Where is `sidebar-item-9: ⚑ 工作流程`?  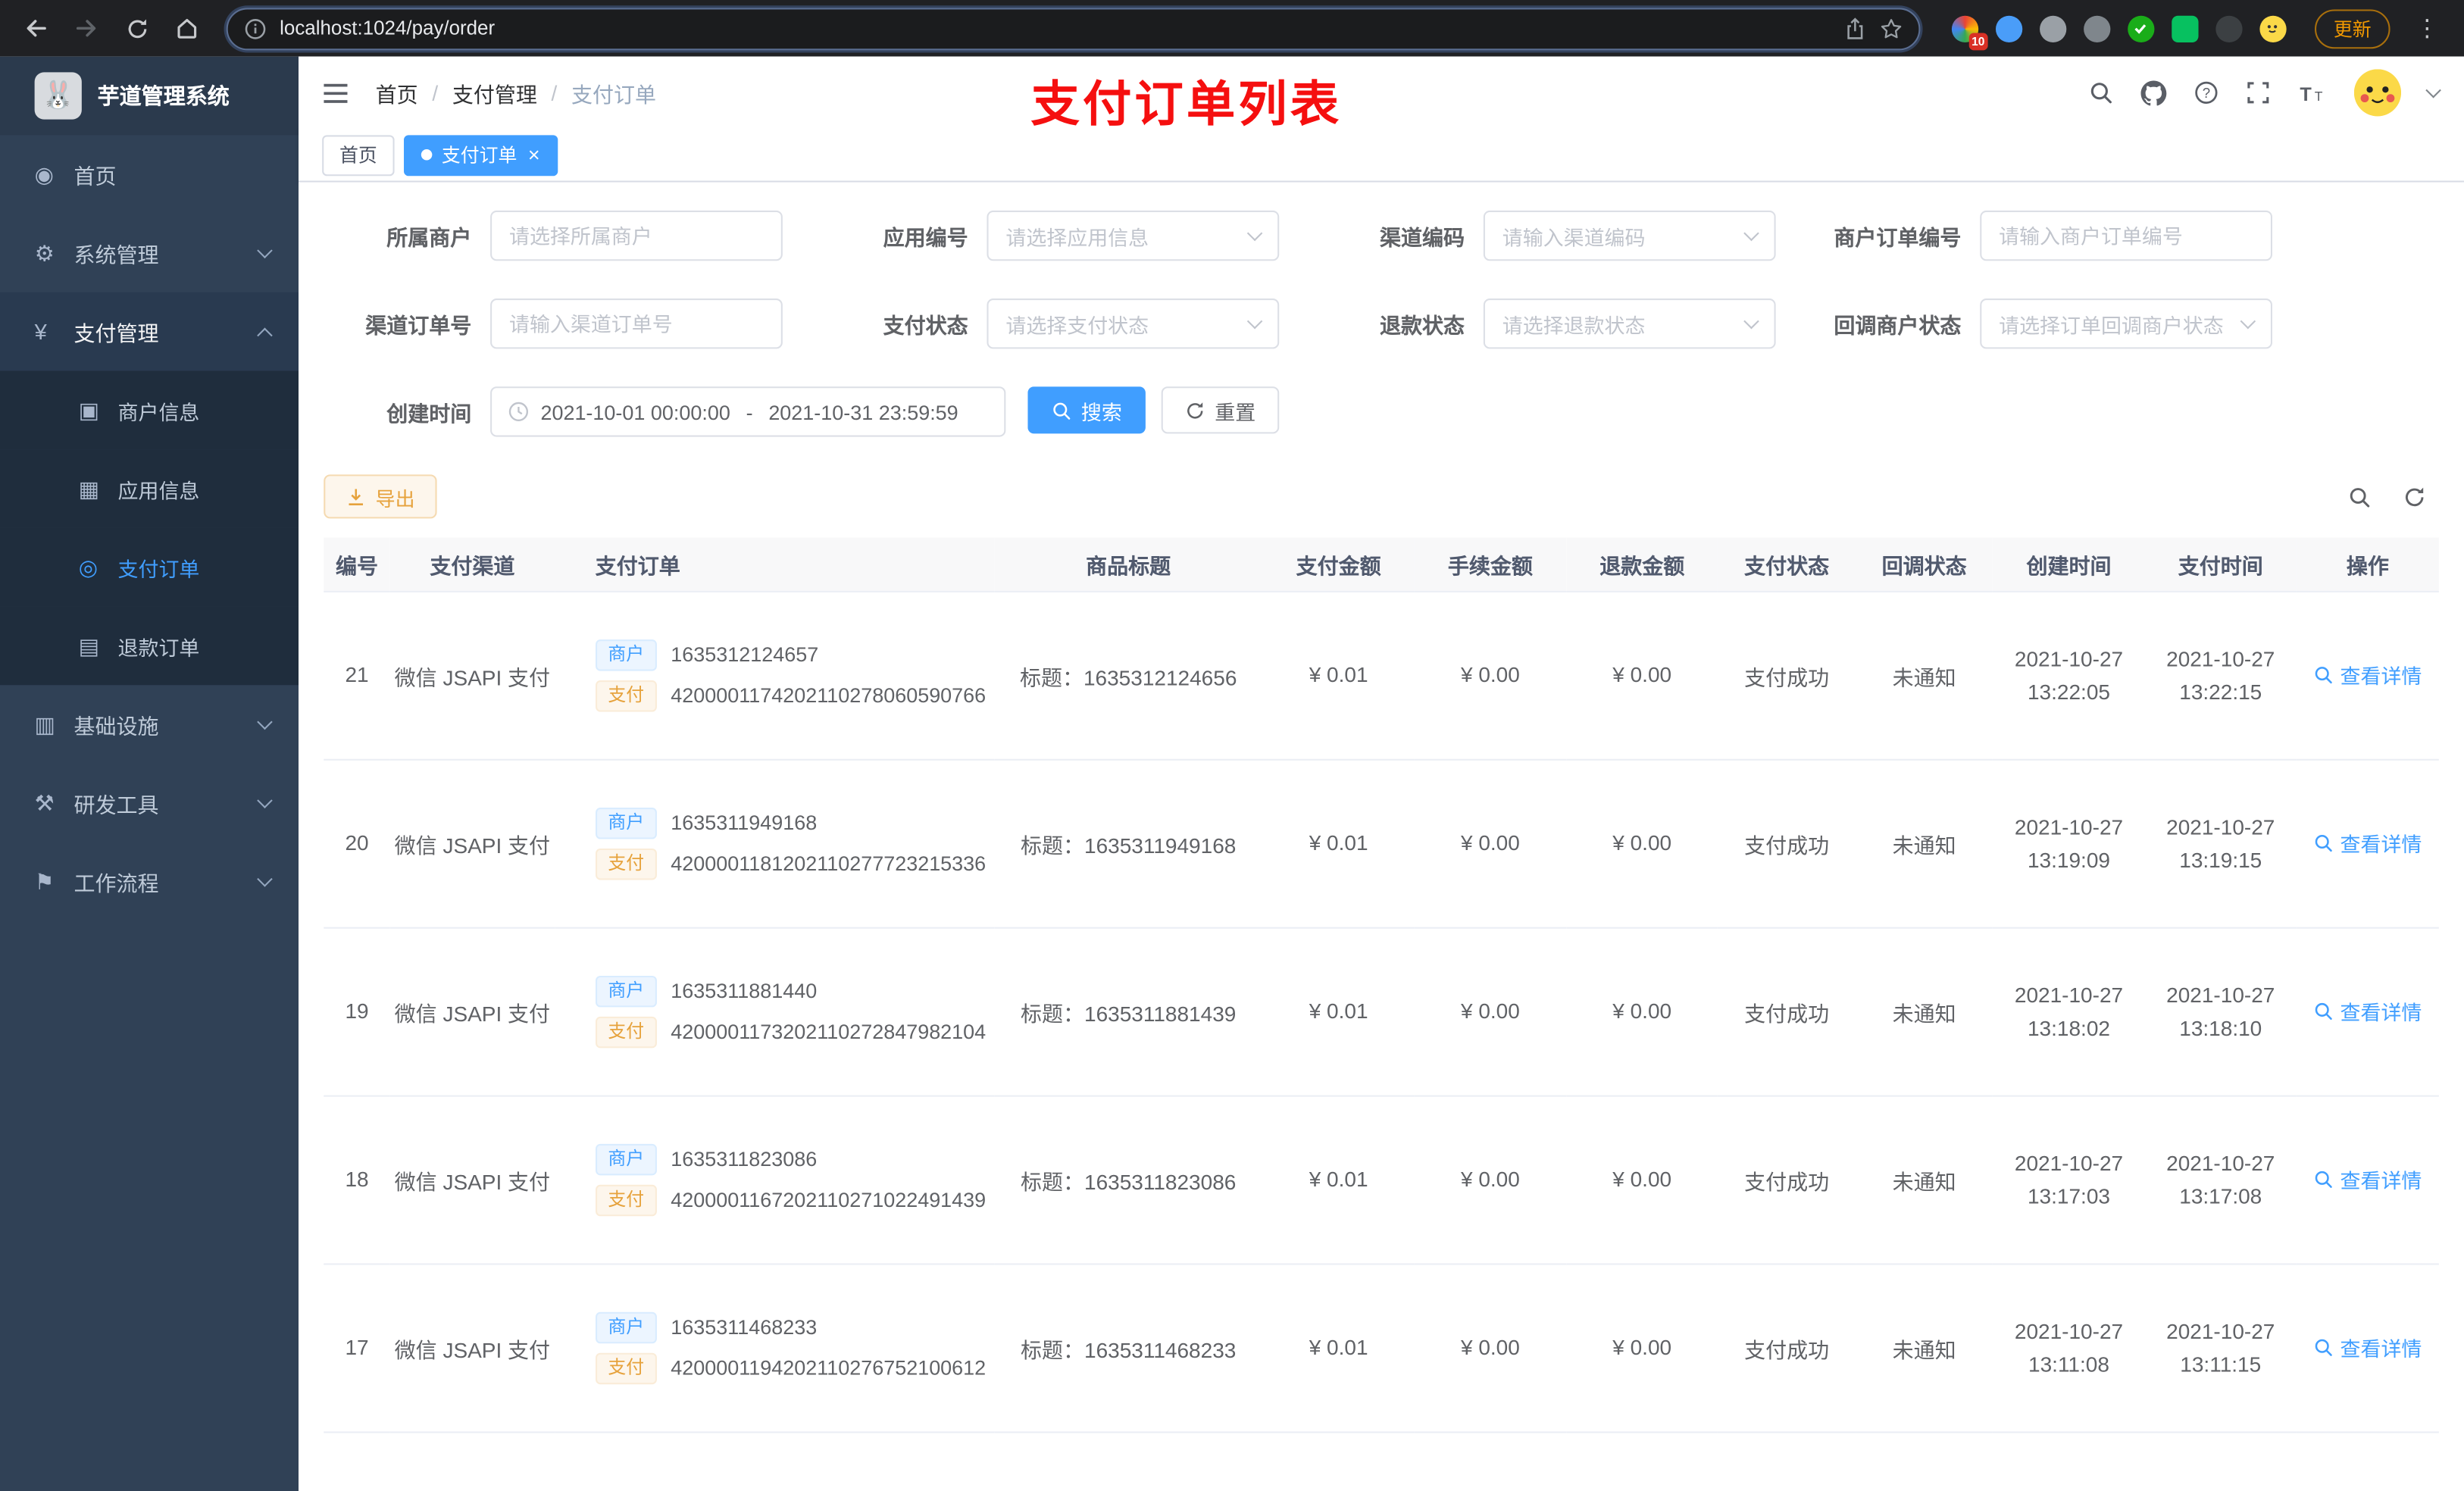
sidebar-item-9: ⚑ 工作流程 is located at coordinates (149, 881).